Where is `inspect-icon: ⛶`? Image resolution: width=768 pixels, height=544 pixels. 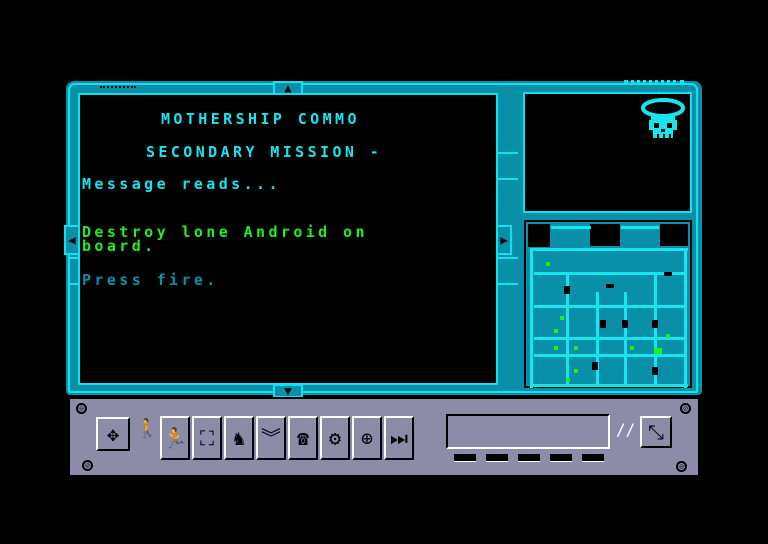 inspect-icon: ⛶ is located at coordinates (207, 438).